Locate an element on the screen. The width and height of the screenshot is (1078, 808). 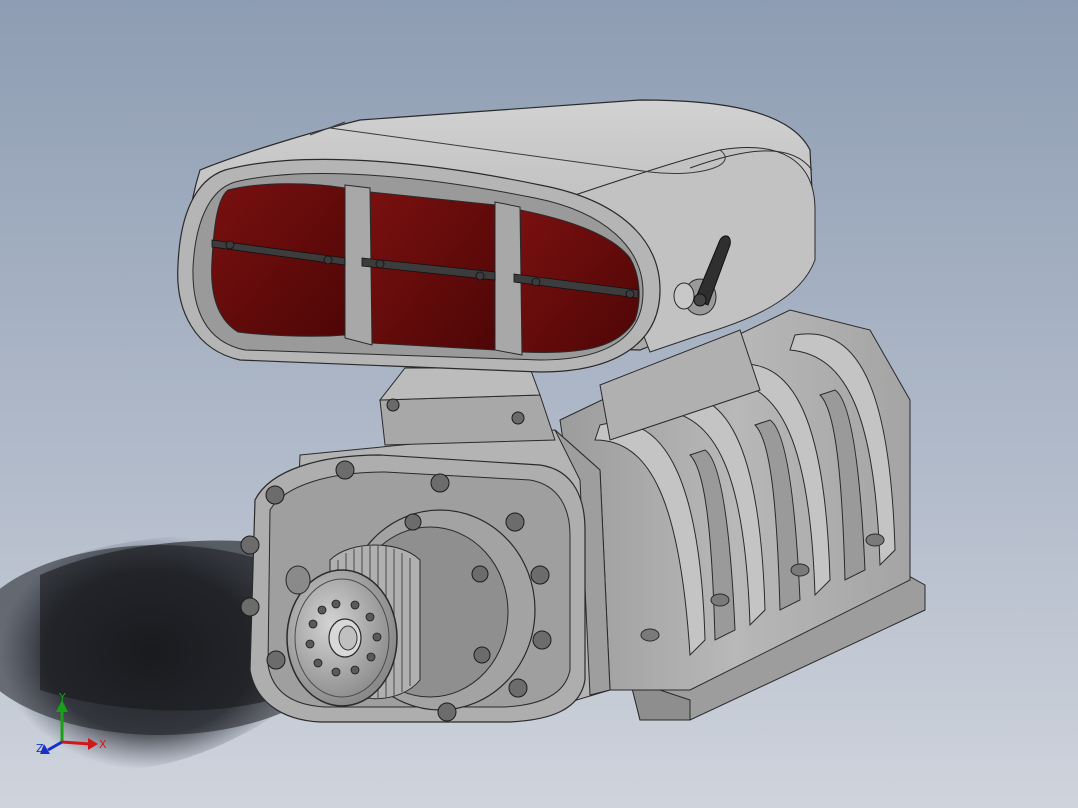
z-axis-label: Z is located at coordinates (40, 748).